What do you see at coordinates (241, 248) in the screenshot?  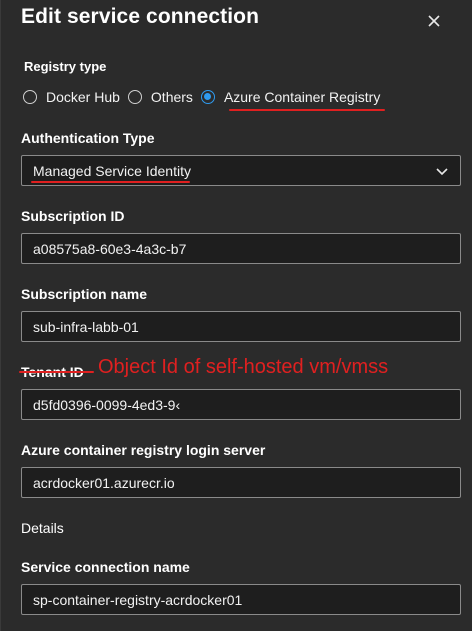 I see `subscription-id-input: a08575a8-60e3-4a3c-b7` at bounding box center [241, 248].